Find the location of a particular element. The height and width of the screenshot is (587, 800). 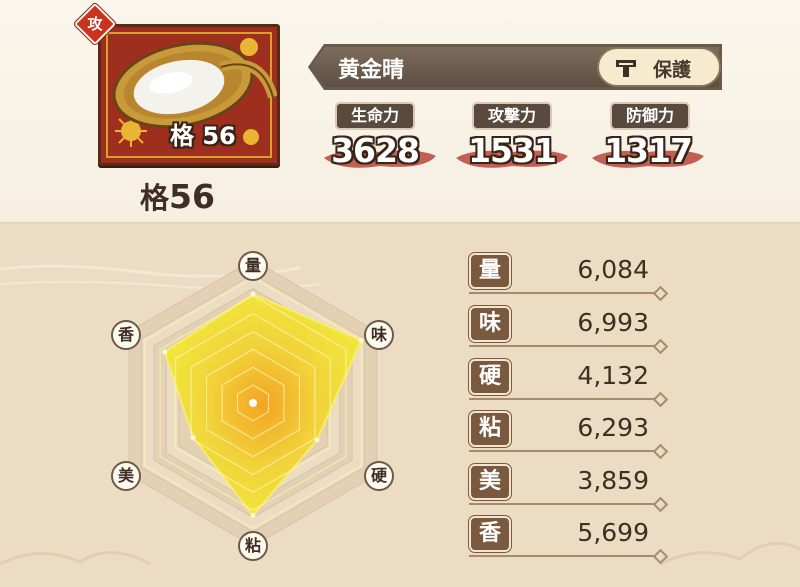

attribute-value: 6,293 is located at coordinates (613, 427).